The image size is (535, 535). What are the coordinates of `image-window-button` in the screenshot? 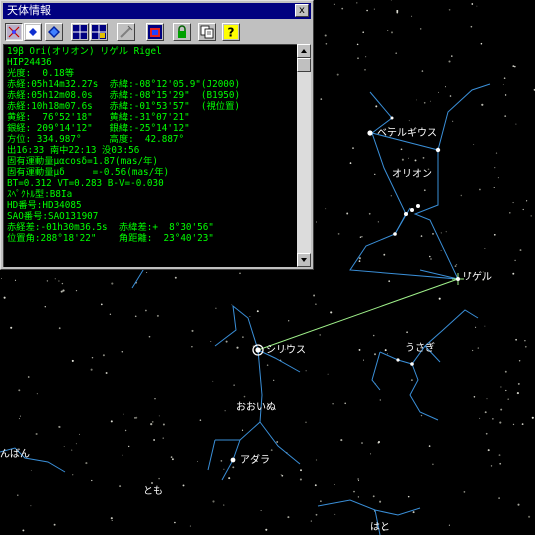 It's located at (155, 32).